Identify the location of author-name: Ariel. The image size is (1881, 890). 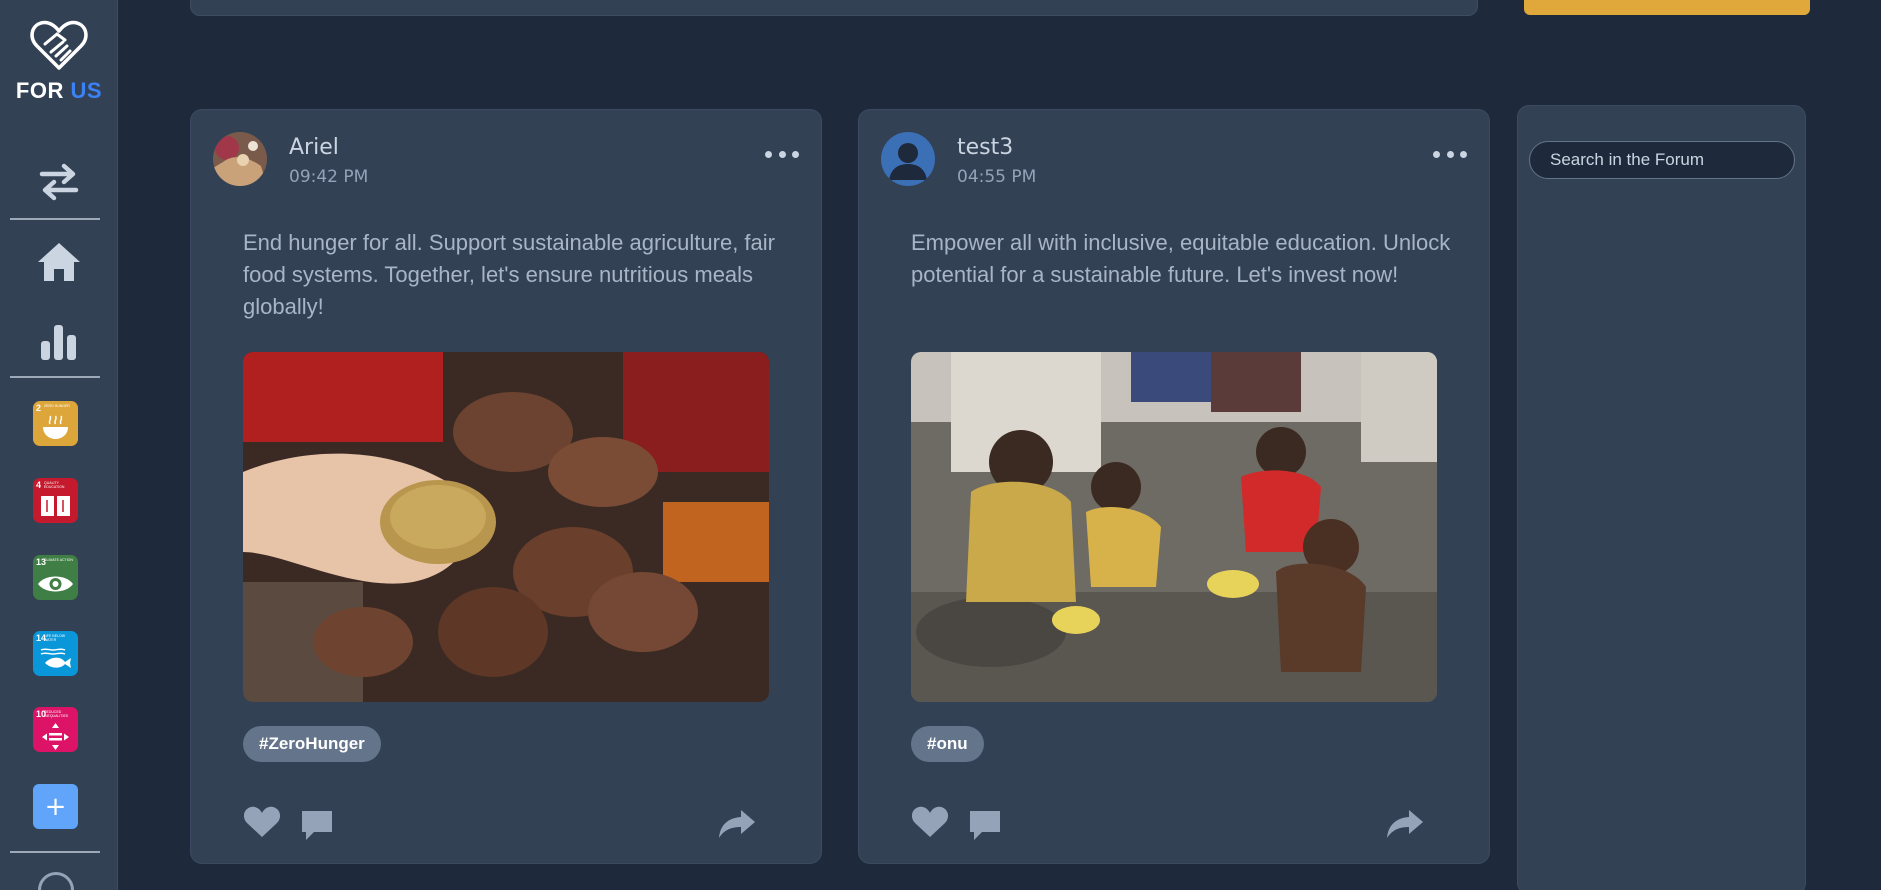
(314, 147).